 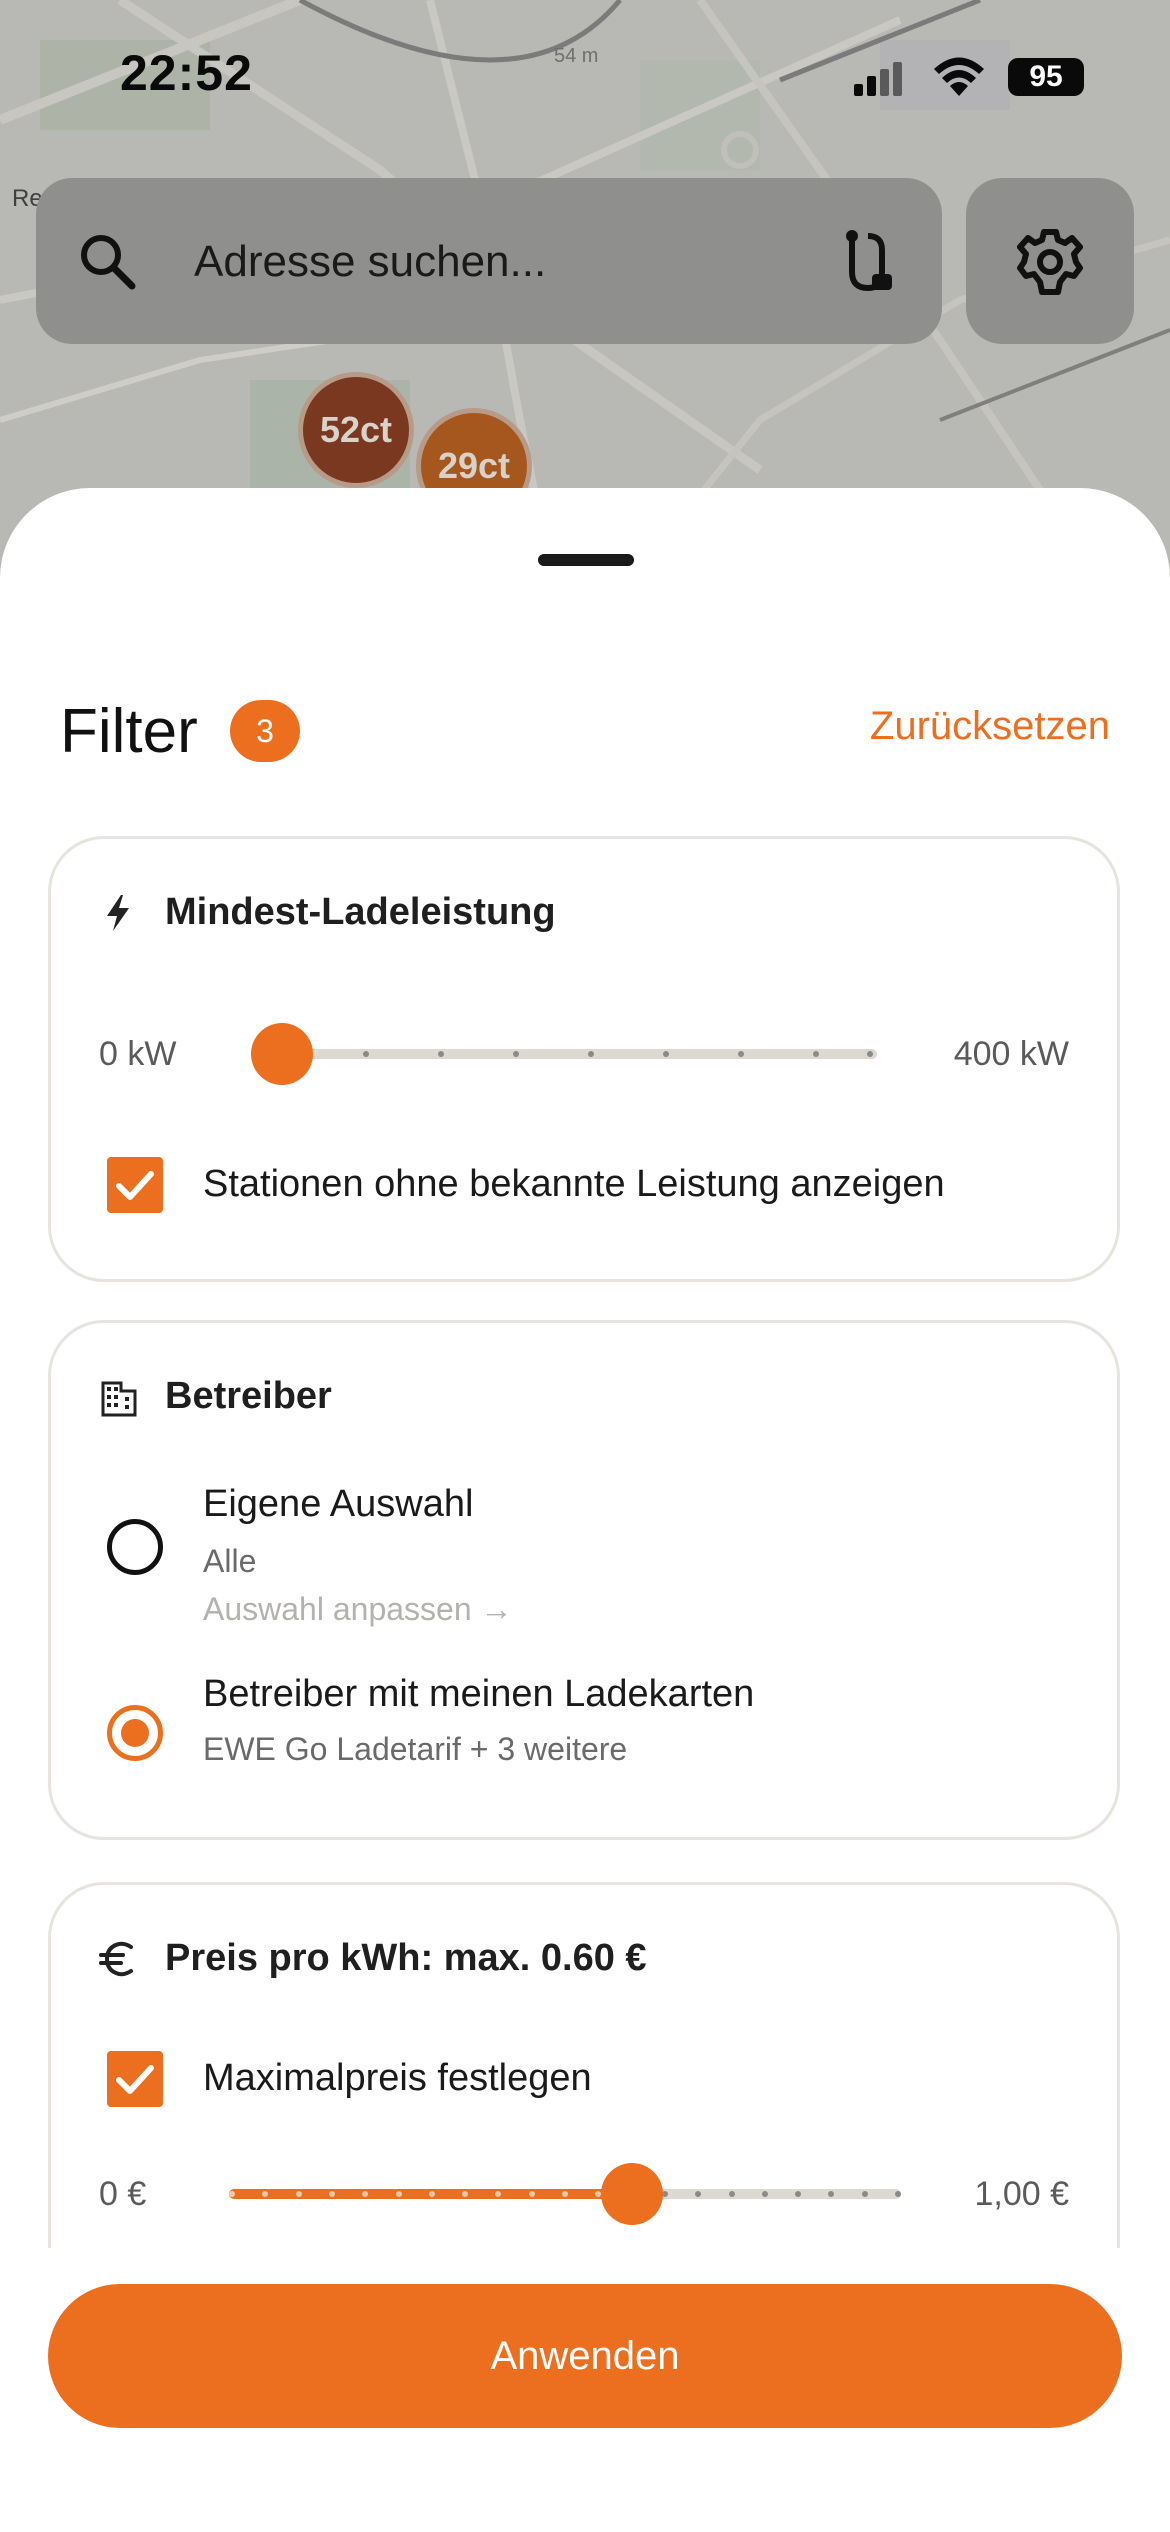 I want to click on lightning-icon, so click(x=118, y=912).